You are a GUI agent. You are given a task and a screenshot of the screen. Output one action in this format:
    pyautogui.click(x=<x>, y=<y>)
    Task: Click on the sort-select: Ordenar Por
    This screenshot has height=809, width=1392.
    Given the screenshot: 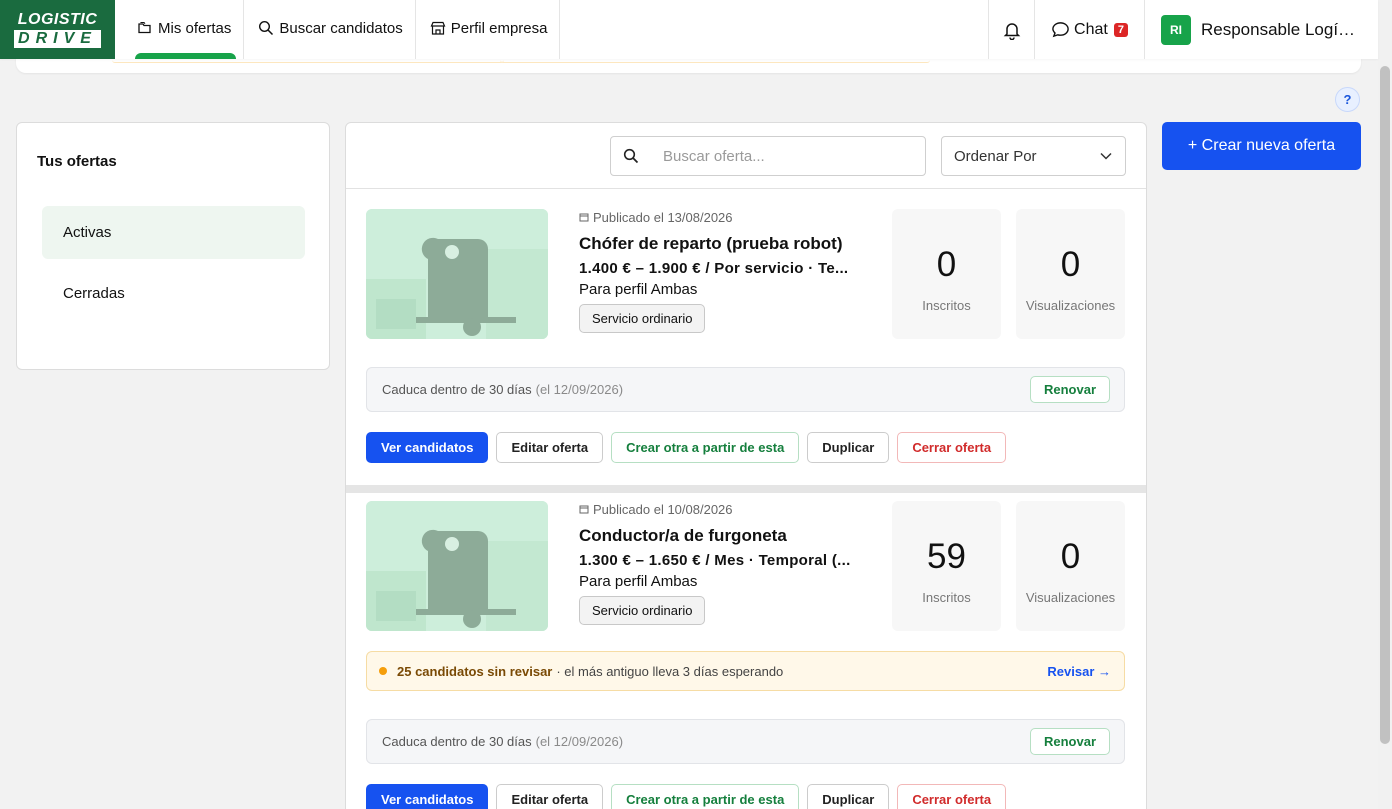 What is the action you would take?
    pyautogui.click(x=1033, y=156)
    